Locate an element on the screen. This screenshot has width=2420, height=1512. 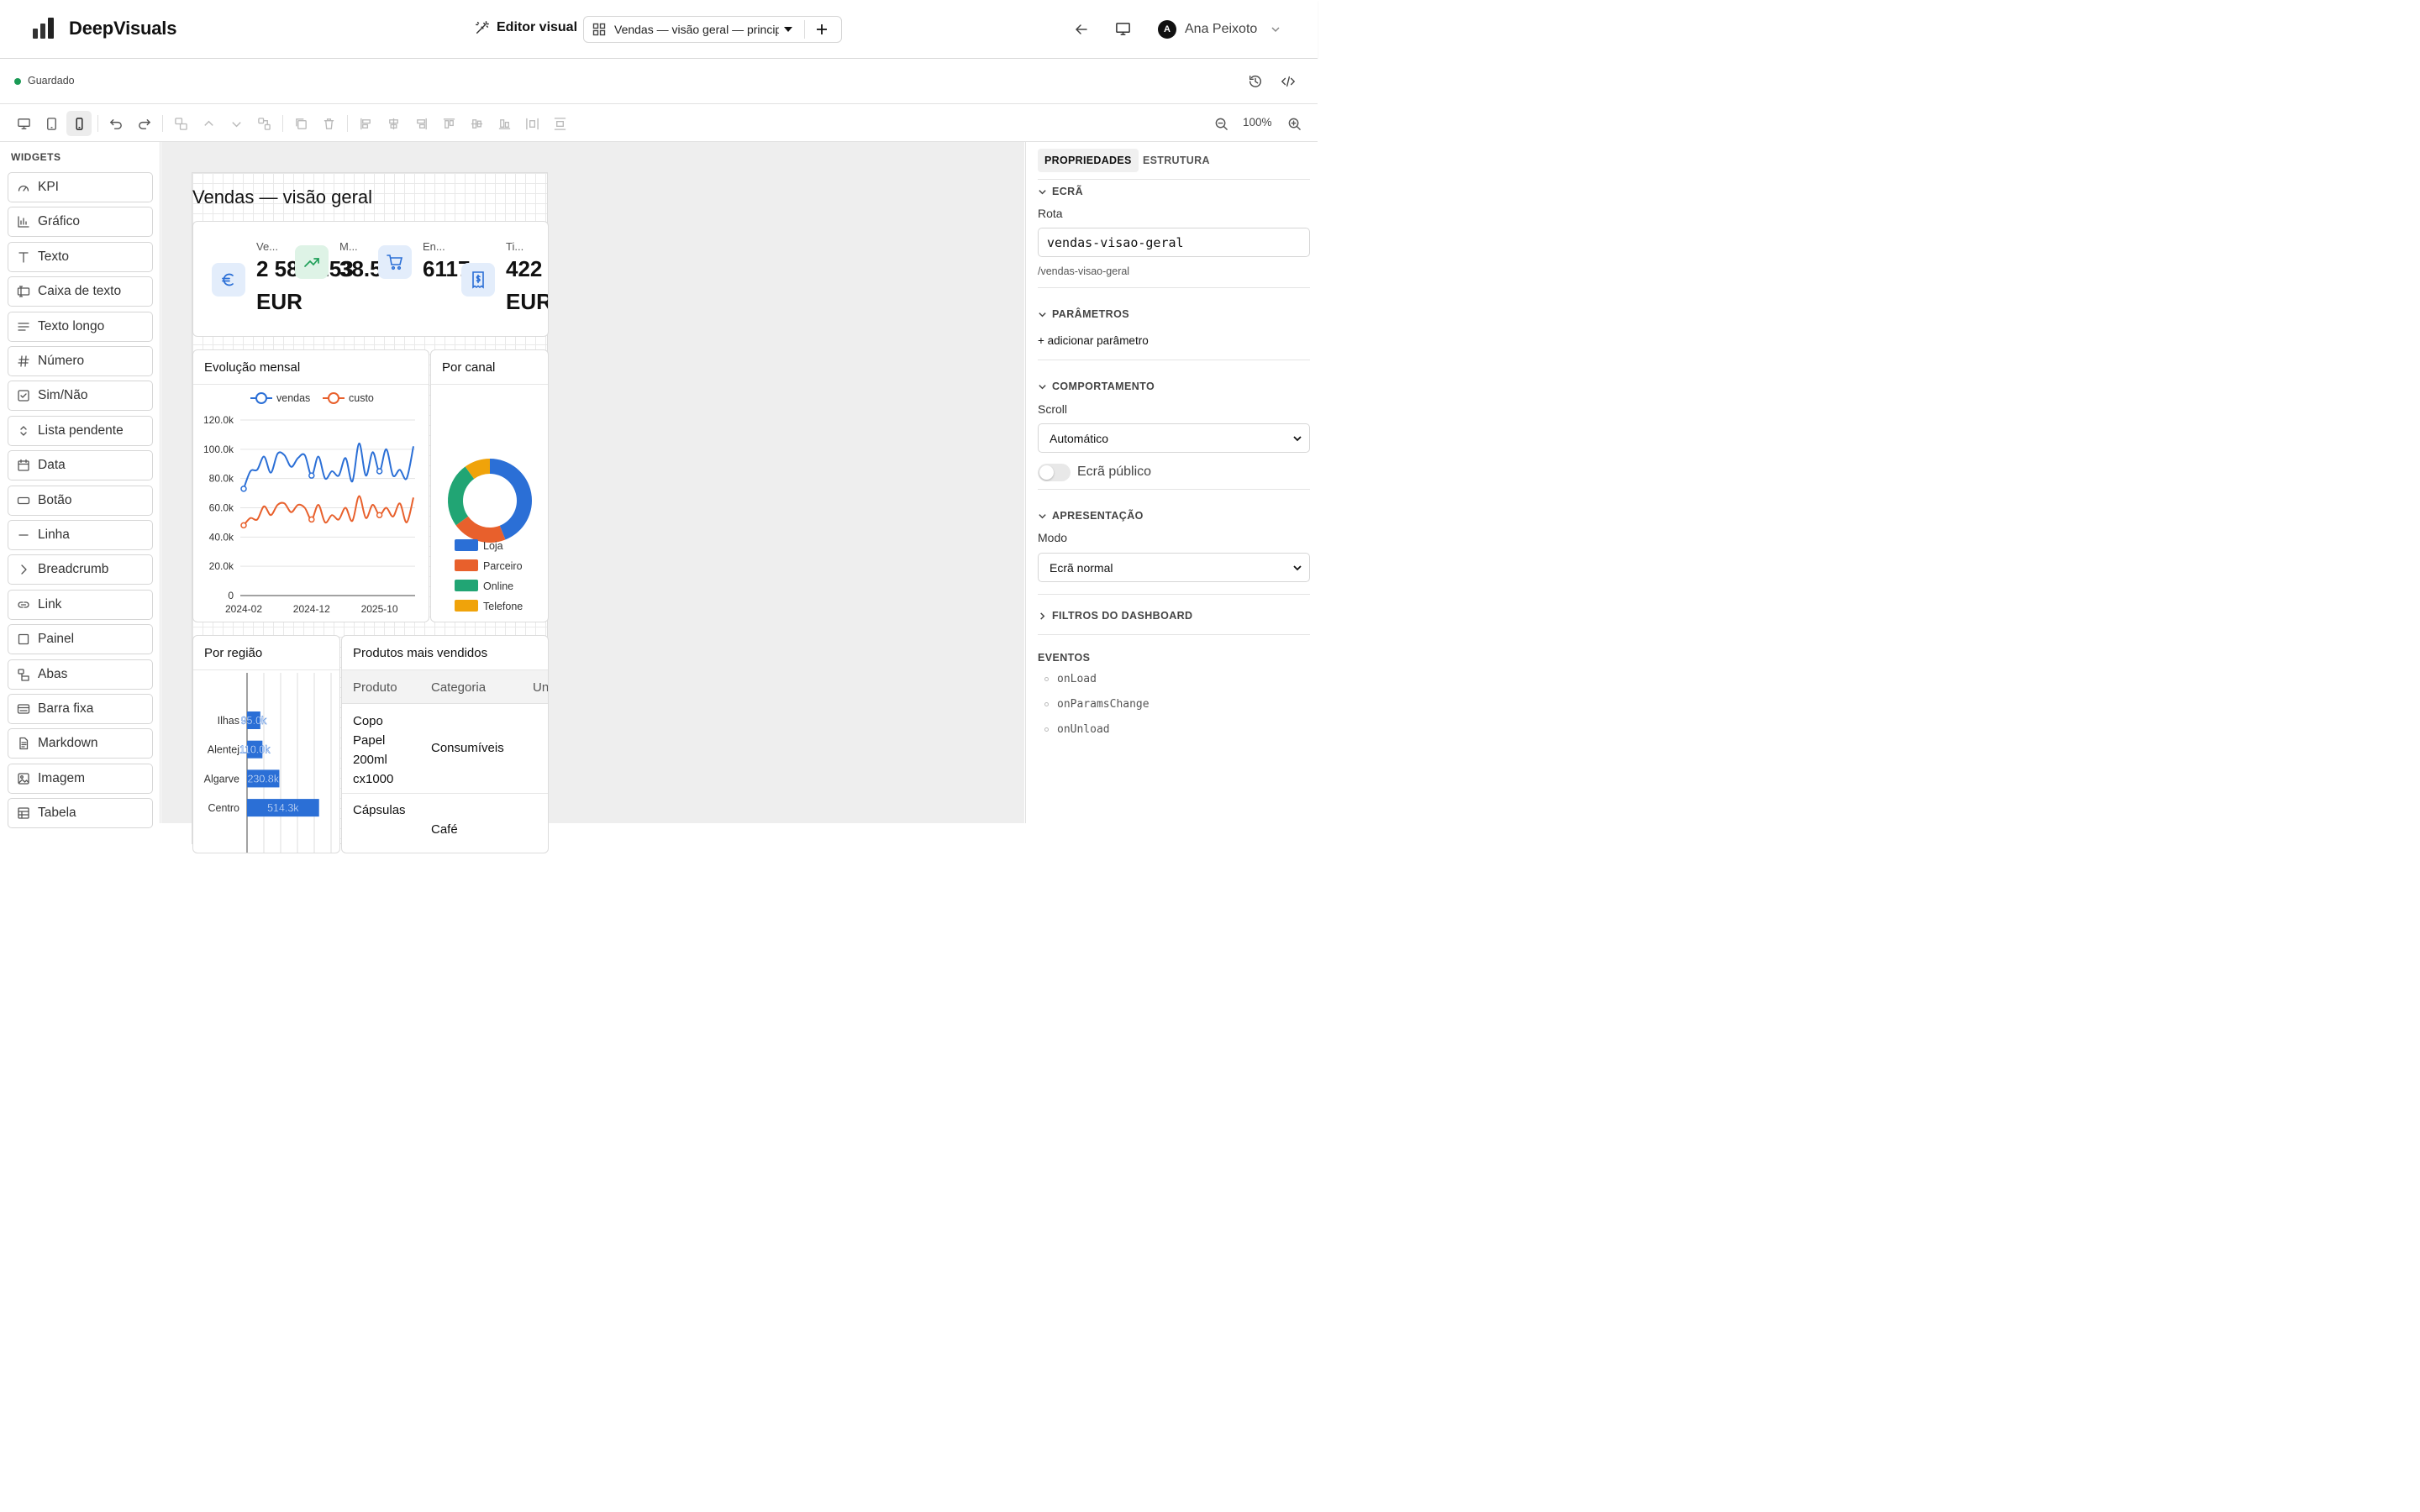
public-screen-toggle is located at coordinates (1054, 472).